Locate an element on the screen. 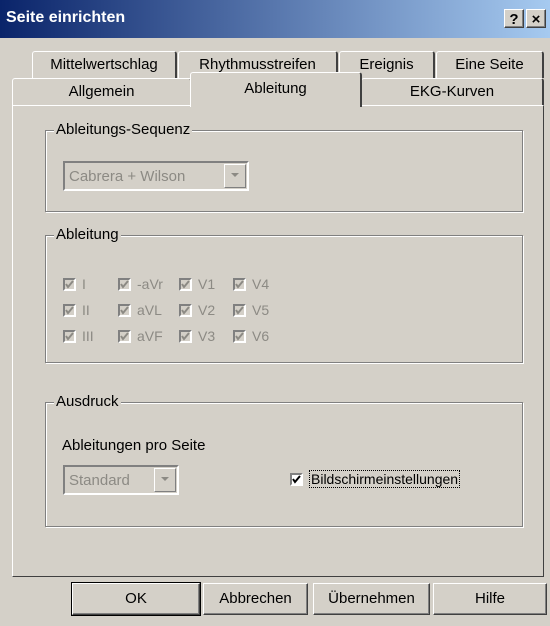 The width and height of the screenshot is (550, 626). lead-label: III is located at coordinates (88, 336).